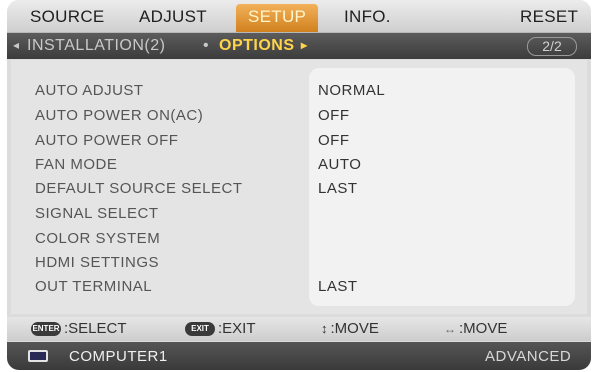  What do you see at coordinates (38, 356) in the screenshot?
I see `monitor-icon` at bounding box center [38, 356].